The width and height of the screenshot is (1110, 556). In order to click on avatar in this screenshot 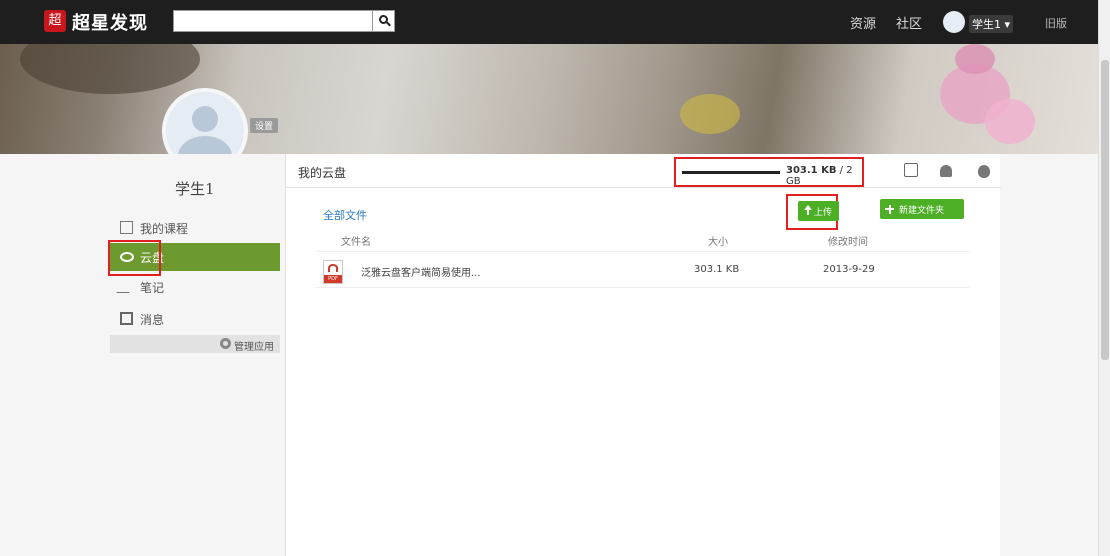, I will do `click(954, 22)`.